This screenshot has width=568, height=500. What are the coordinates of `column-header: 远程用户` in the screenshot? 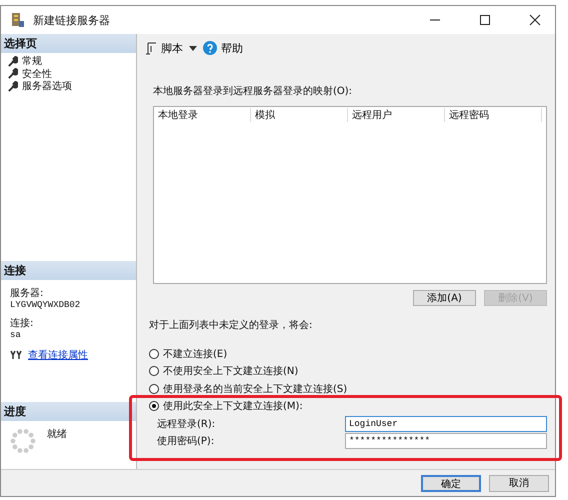 It's located at (396, 115).